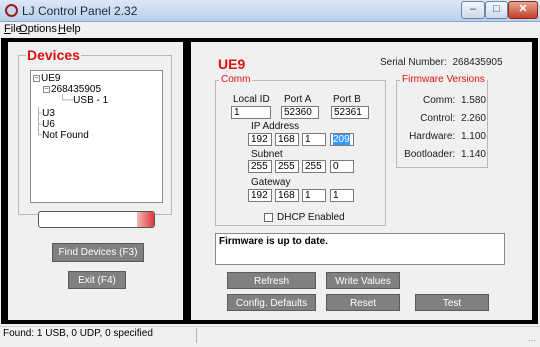  I want to click on tree-item-u6: ├U6, so click(45, 124).